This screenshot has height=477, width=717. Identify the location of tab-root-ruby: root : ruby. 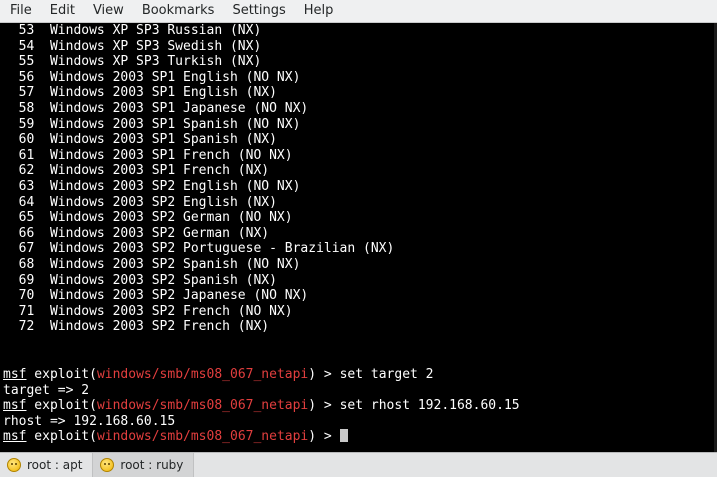
(144, 465).